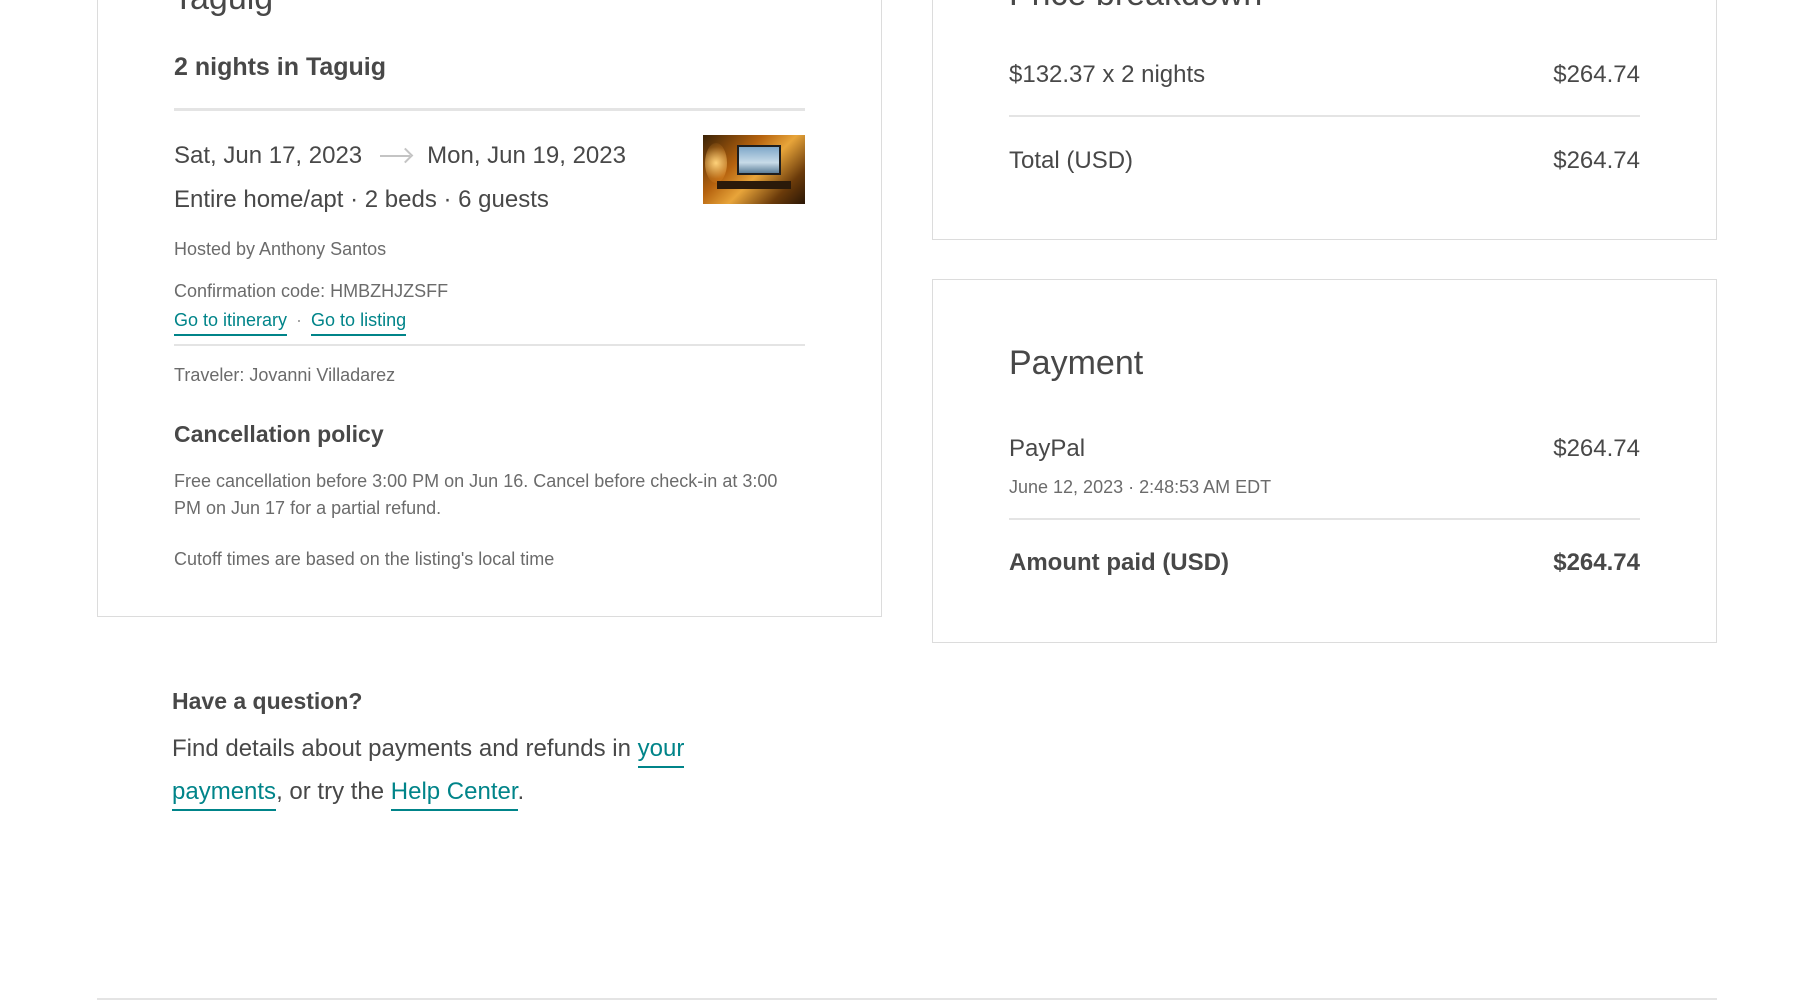  I want to click on hosted-by: Hosted by Anthony Santos, so click(280, 249).